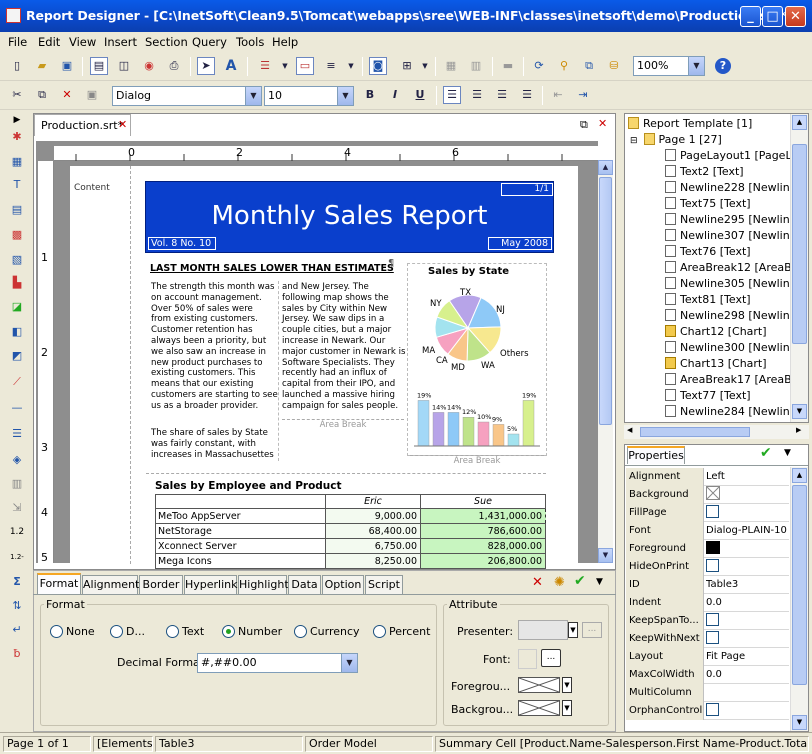  What do you see at coordinates (17, 382) in the screenshot?
I see `insert-link-icon: ⟋` at bounding box center [17, 382].